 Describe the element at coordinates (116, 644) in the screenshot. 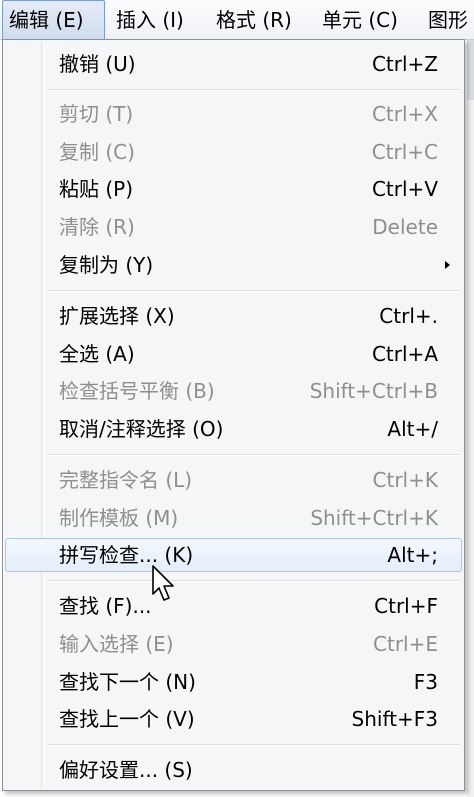

I see `menu-item-label: 输入选择 (E)` at that location.